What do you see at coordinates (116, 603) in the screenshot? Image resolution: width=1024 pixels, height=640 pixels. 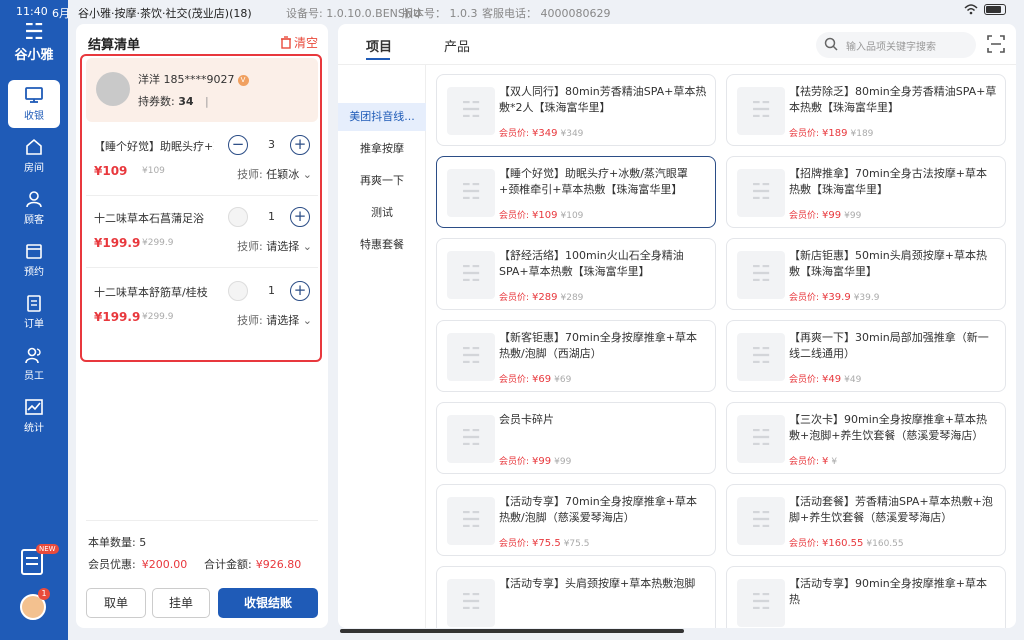 I see `take-order-button: 取单` at bounding box center [116, 603].